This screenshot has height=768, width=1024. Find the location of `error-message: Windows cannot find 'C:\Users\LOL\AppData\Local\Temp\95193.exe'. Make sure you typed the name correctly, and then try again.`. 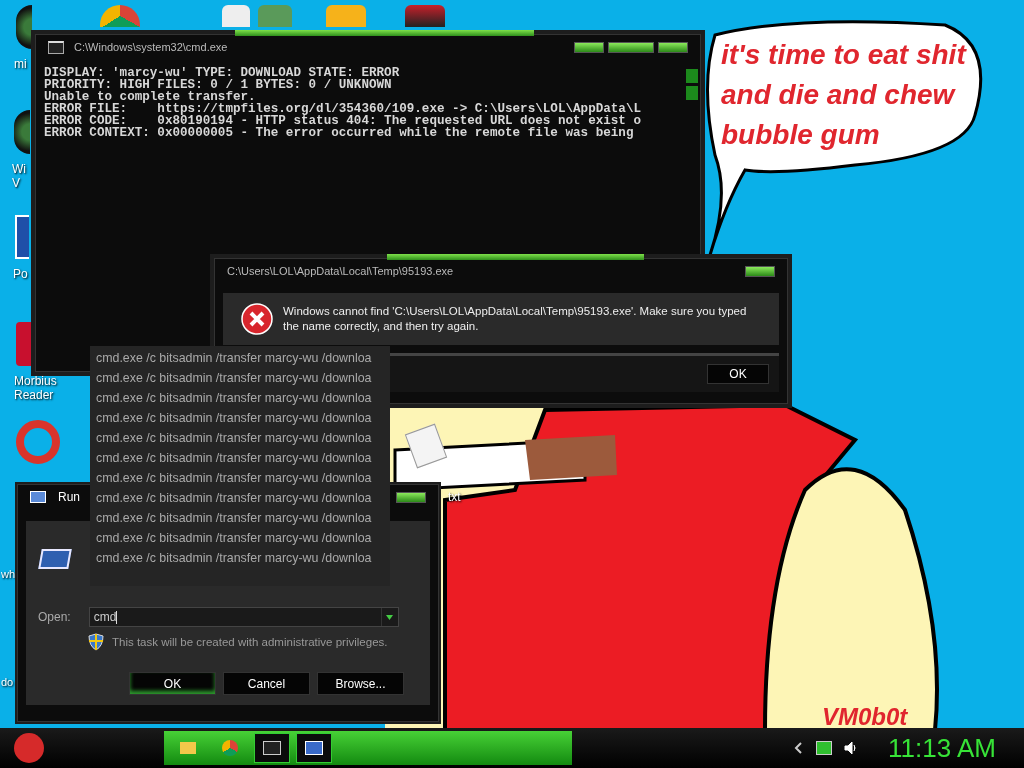

error-message: Windows cannot find 'C:\Users\LOL\AppData\Local\Temp\95193.exe'. Make sure you typed the name correctly, and then try again. is located at coordinates (515, 319).